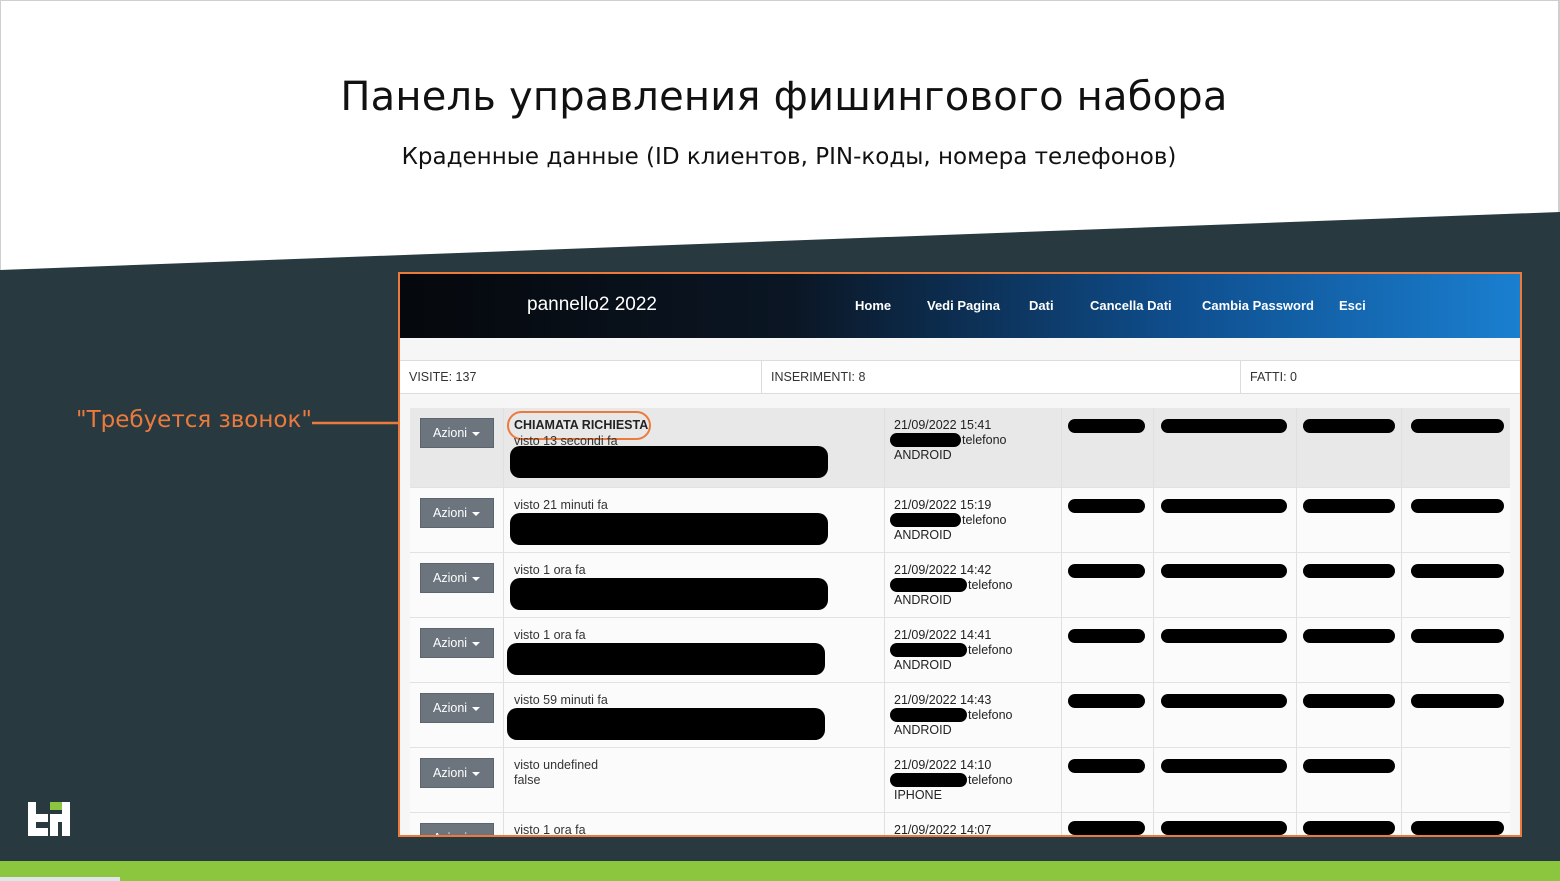 The width and height of the screenshot is (1560, 881). Describe the element at coordinates (963, 305) in the screenshot. I see `nav-item-vedi-pagina: Vedi Pagina` at that location.